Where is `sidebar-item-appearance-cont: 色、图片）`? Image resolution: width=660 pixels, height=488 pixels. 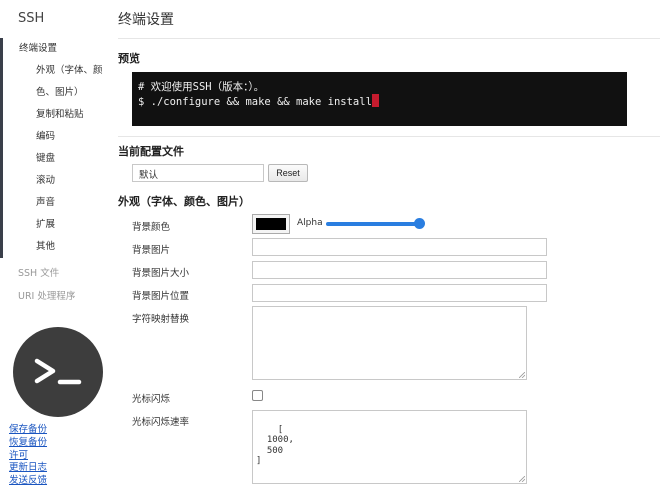 sidebar-item-appearance-cont: 色、图片） is located at coordinates (55, 93).